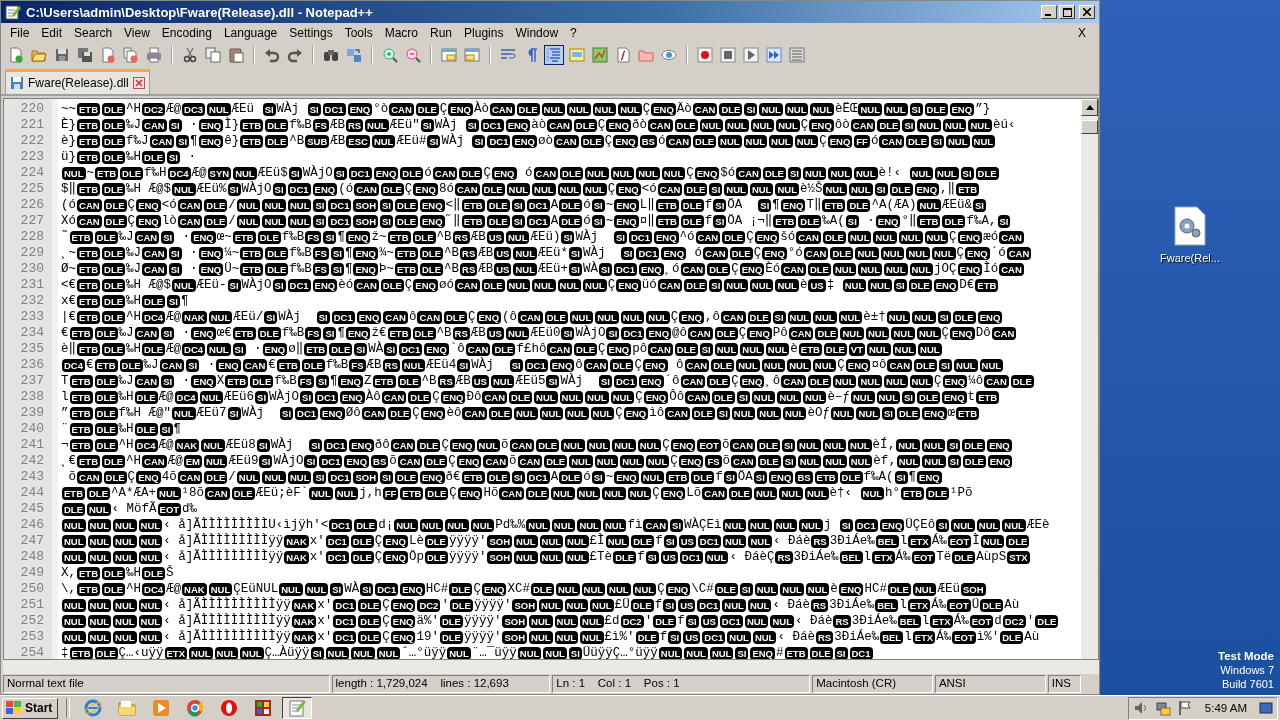 The image size is (1280, 720). I want to click on code-text: XC#, so click(518, 589).